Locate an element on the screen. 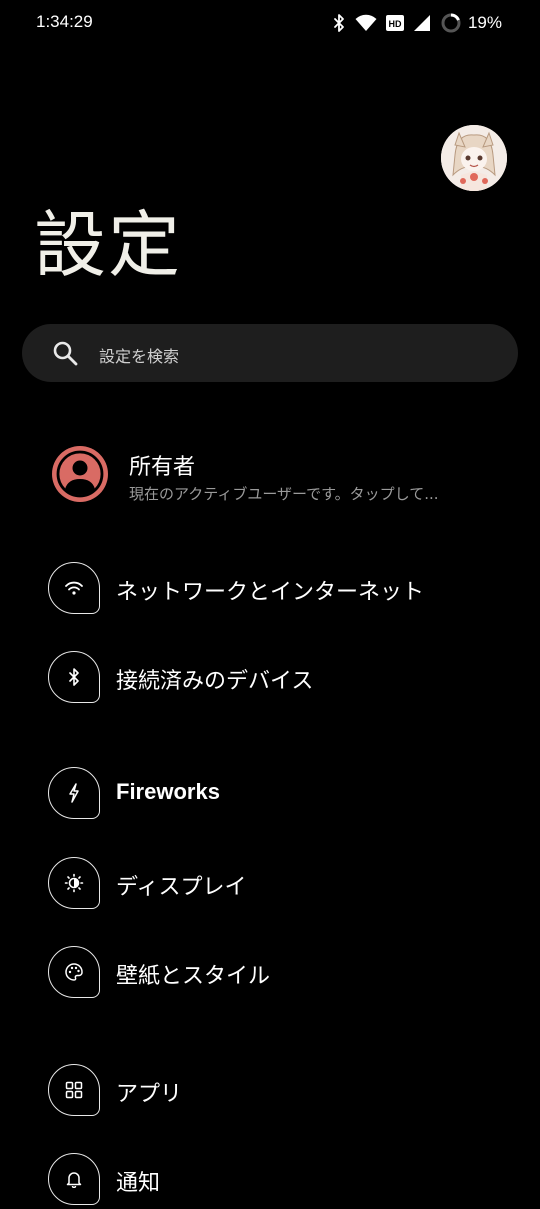 The width and height of the screenshot is (540, 1209). settings-item-label: ディスプレイ is located at coordinates (181, 887).